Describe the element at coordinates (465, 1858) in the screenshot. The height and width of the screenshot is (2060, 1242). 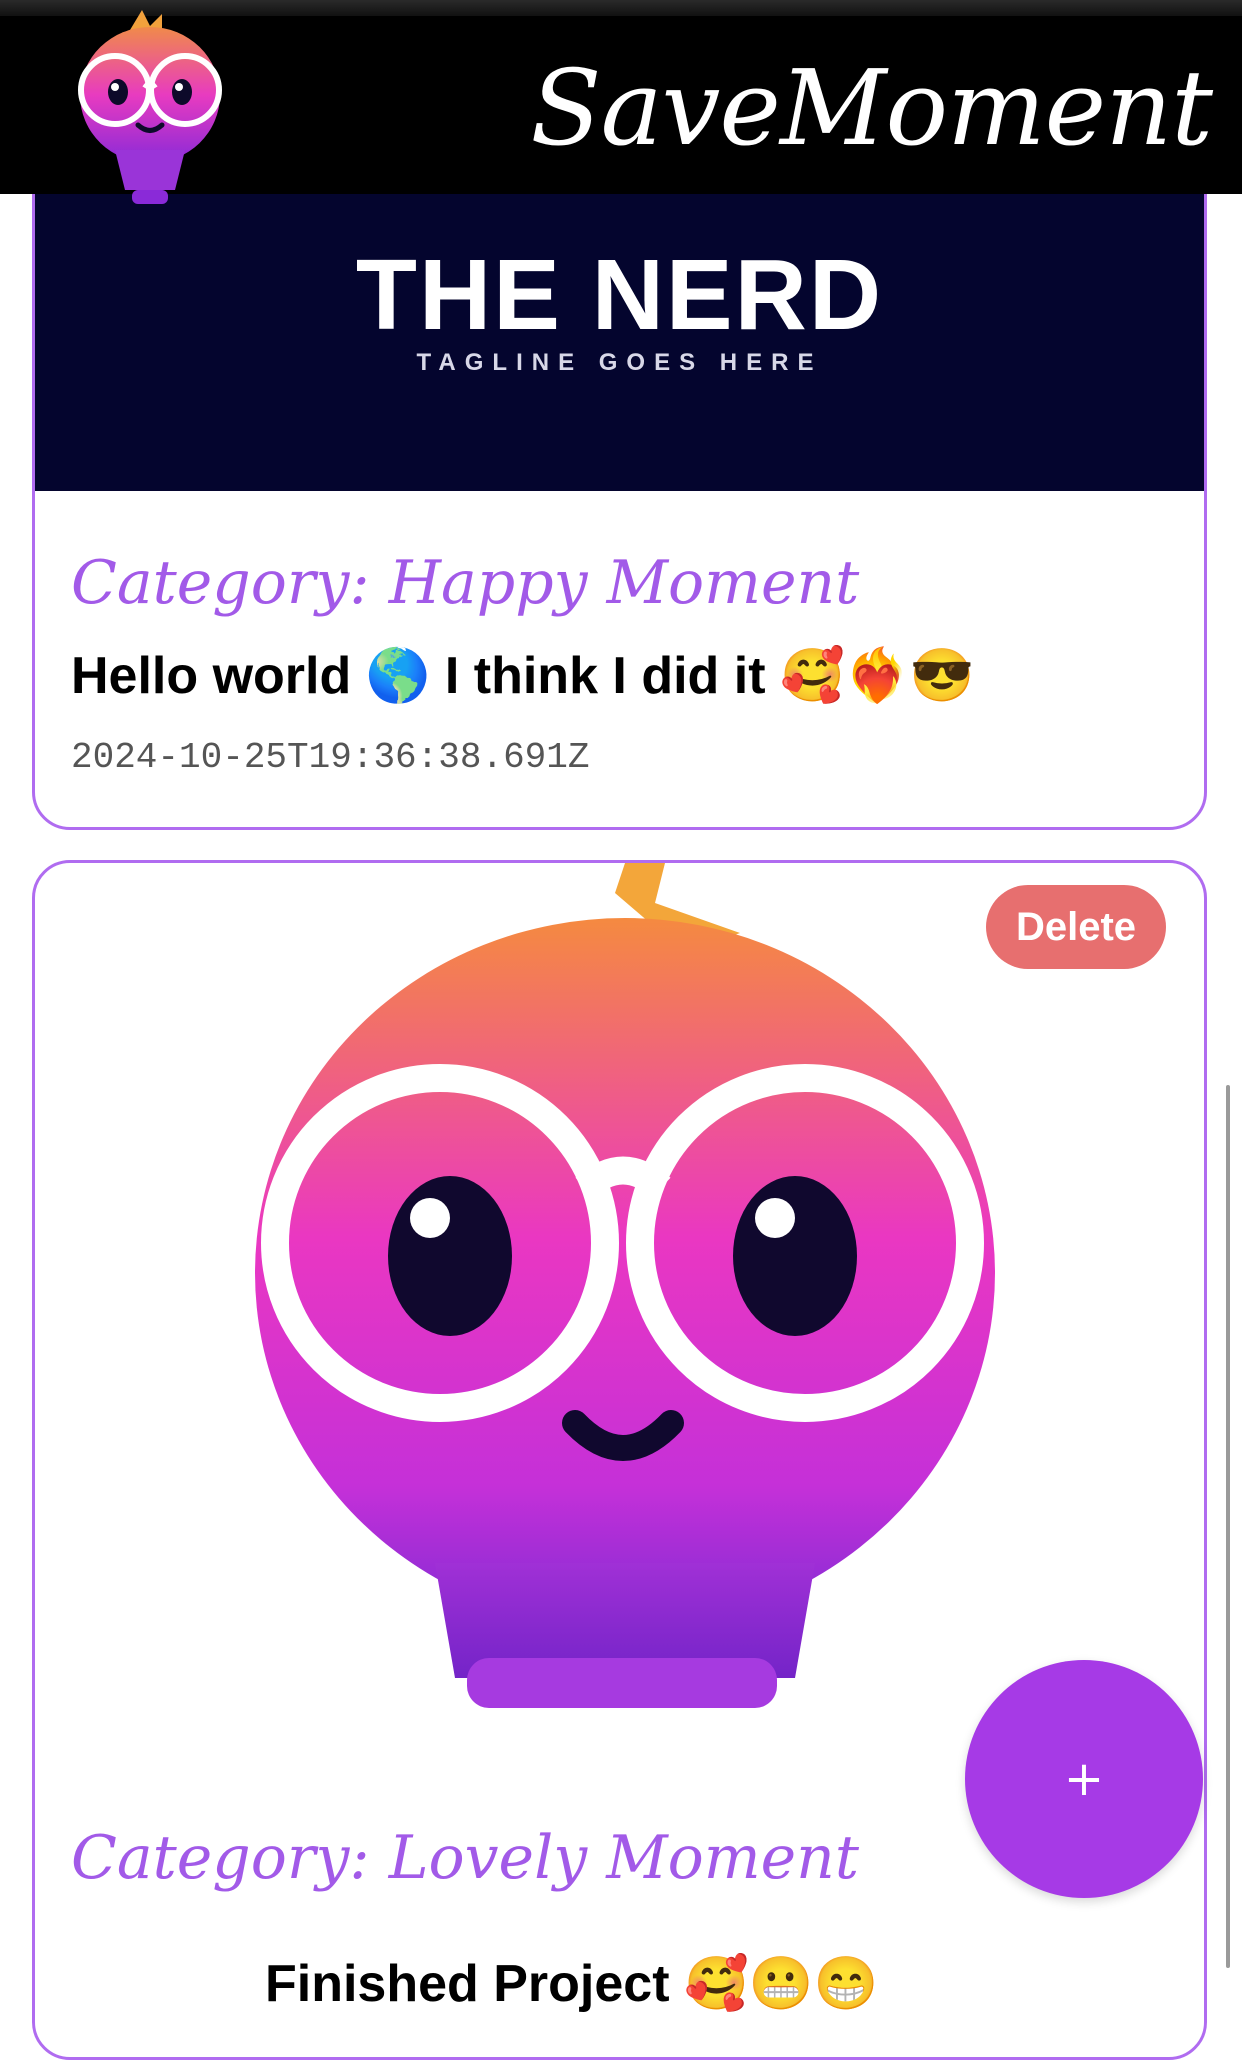
I see `moment-category: Category: Lovely Moment` at that location.